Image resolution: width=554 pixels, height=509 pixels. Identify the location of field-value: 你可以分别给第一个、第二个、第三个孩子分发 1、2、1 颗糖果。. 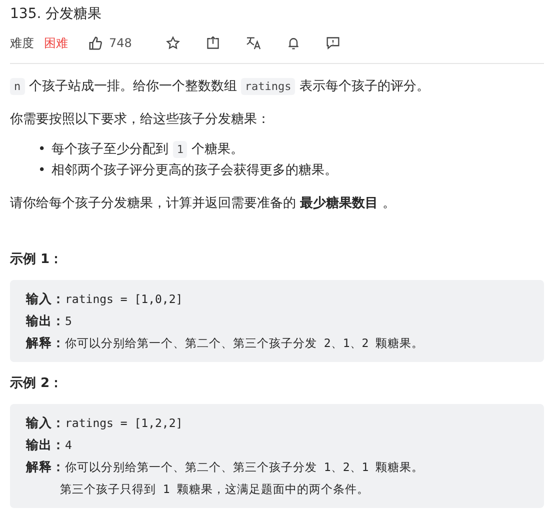
(244, 467).